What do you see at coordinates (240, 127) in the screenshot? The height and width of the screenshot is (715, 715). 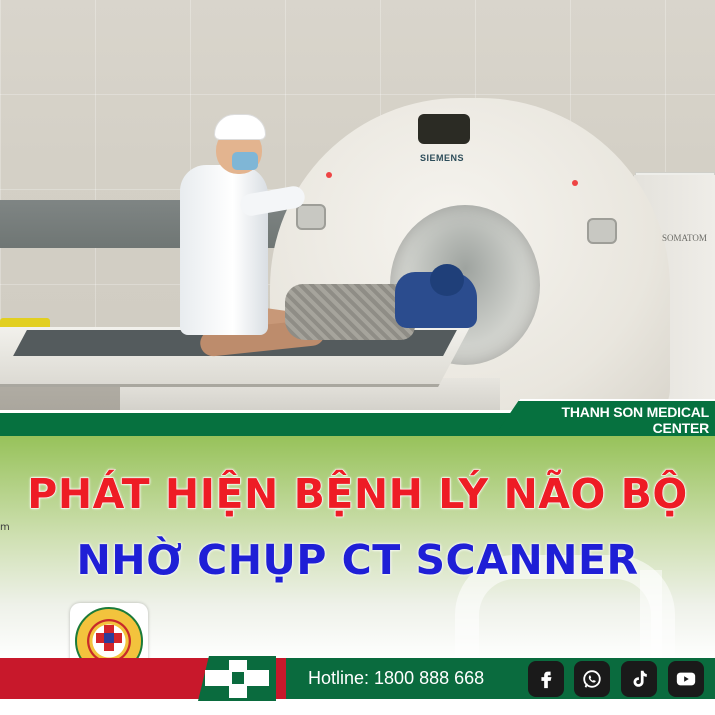 I see `technician-cap` at bounding box center [240, 127].